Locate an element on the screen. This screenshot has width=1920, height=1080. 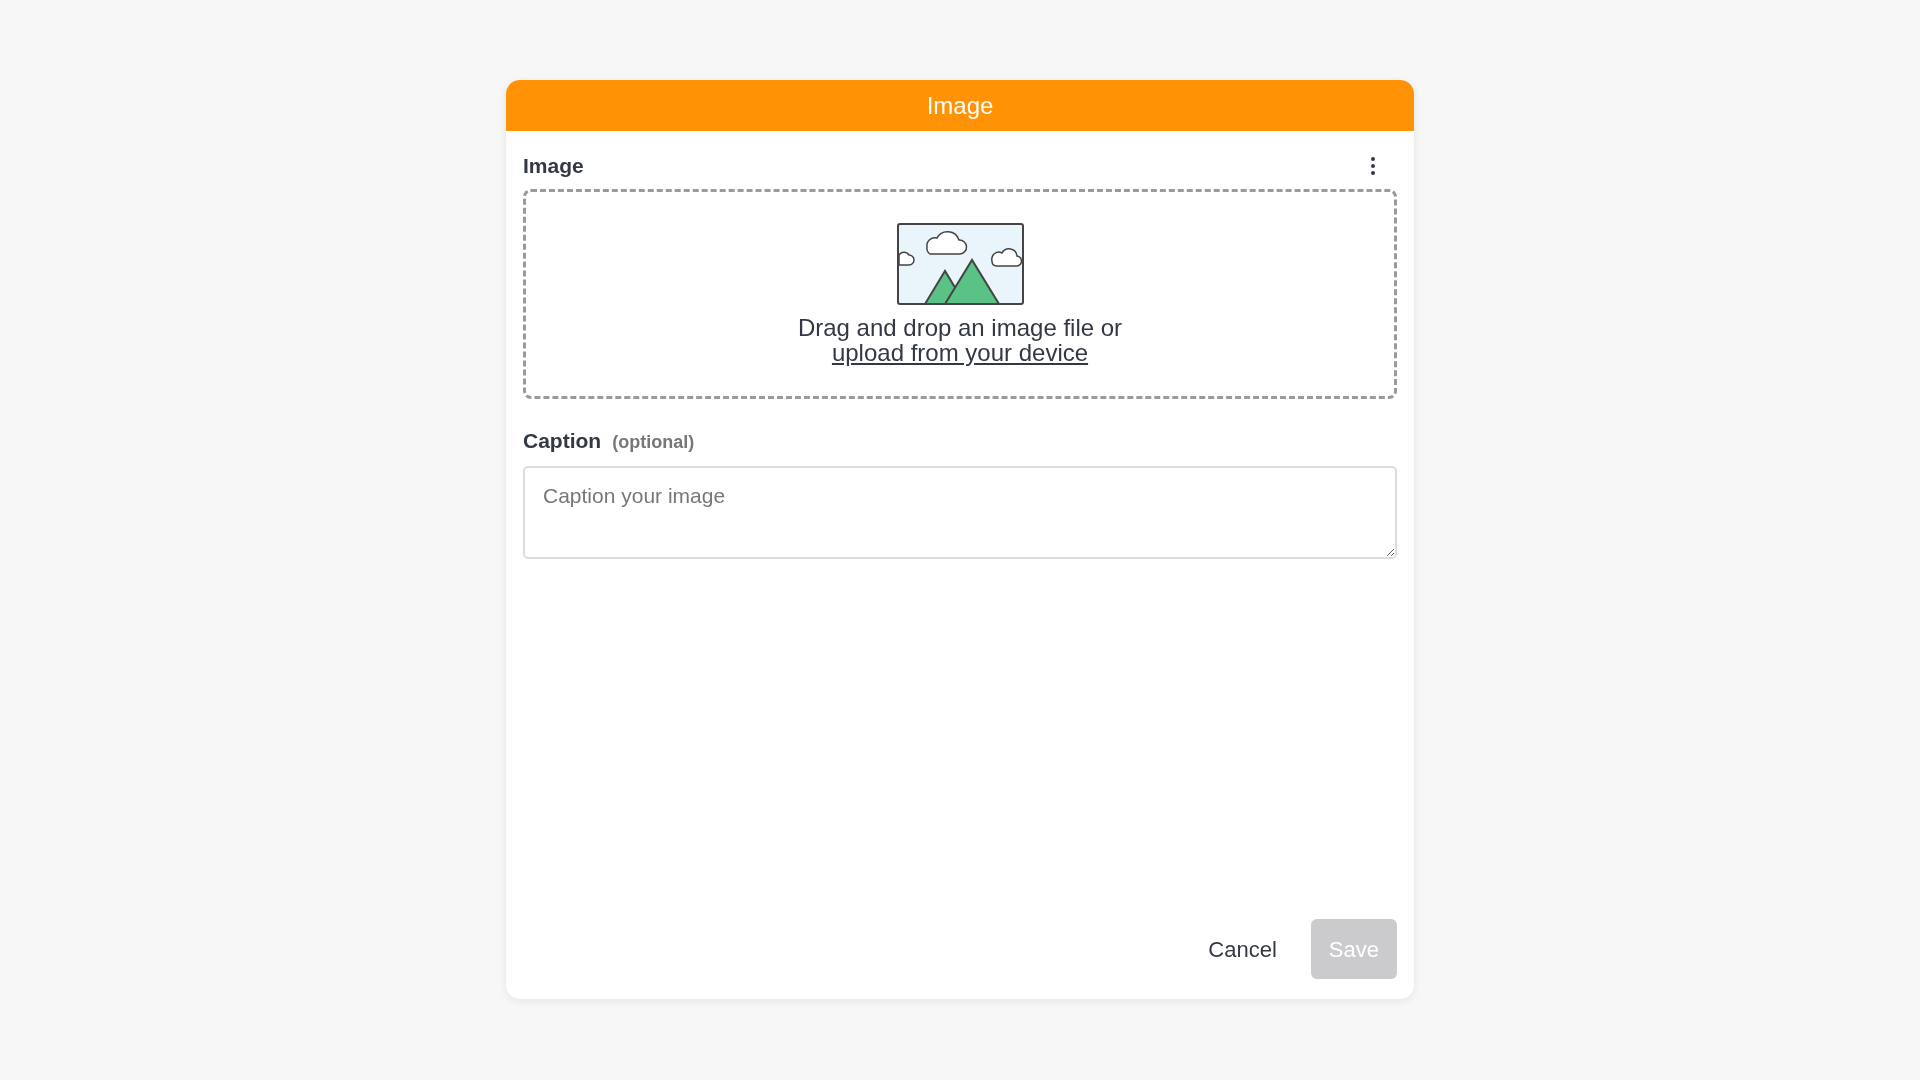
image-placeholder-icon is located at coordinates (960, 264).